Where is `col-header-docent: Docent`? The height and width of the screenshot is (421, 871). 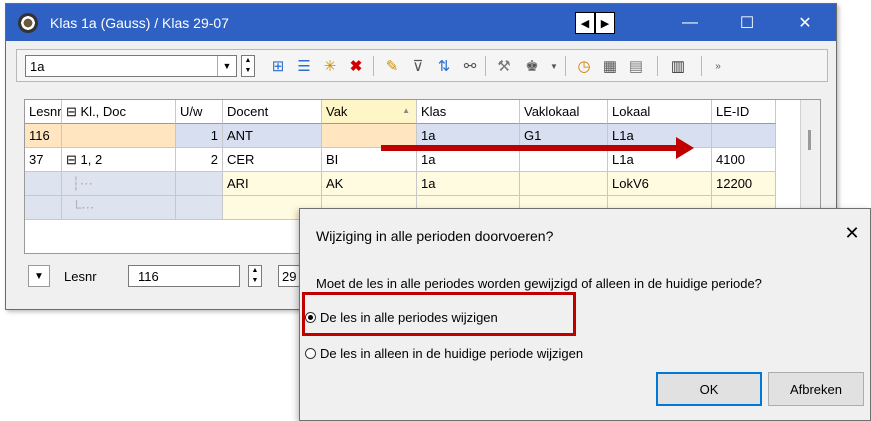
col-header-docent: Docent is located at coordinates (272, 112).